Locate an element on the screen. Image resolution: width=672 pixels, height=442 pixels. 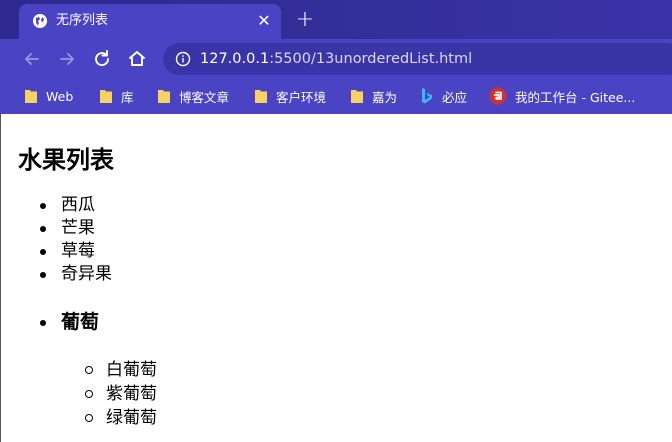
page-title: 水果列表 is located at coordinates (66, 160).